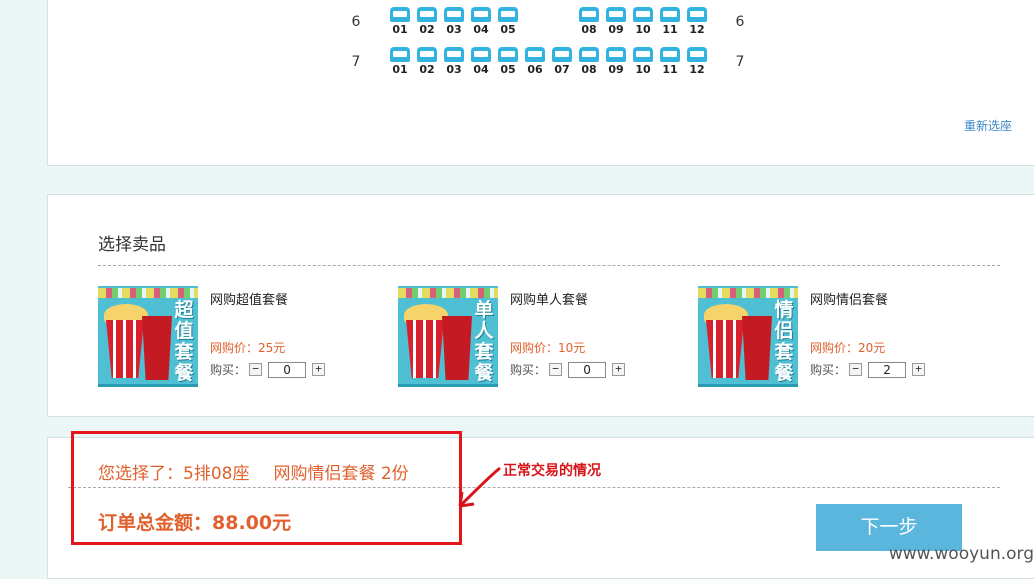 Image resolution: width=1034 pixels, height=579 pixels. What do you see at coordinates (748, 336) in the screenshot?
I see `product-image: 情侣套餐` at bounding box center [748, 336].